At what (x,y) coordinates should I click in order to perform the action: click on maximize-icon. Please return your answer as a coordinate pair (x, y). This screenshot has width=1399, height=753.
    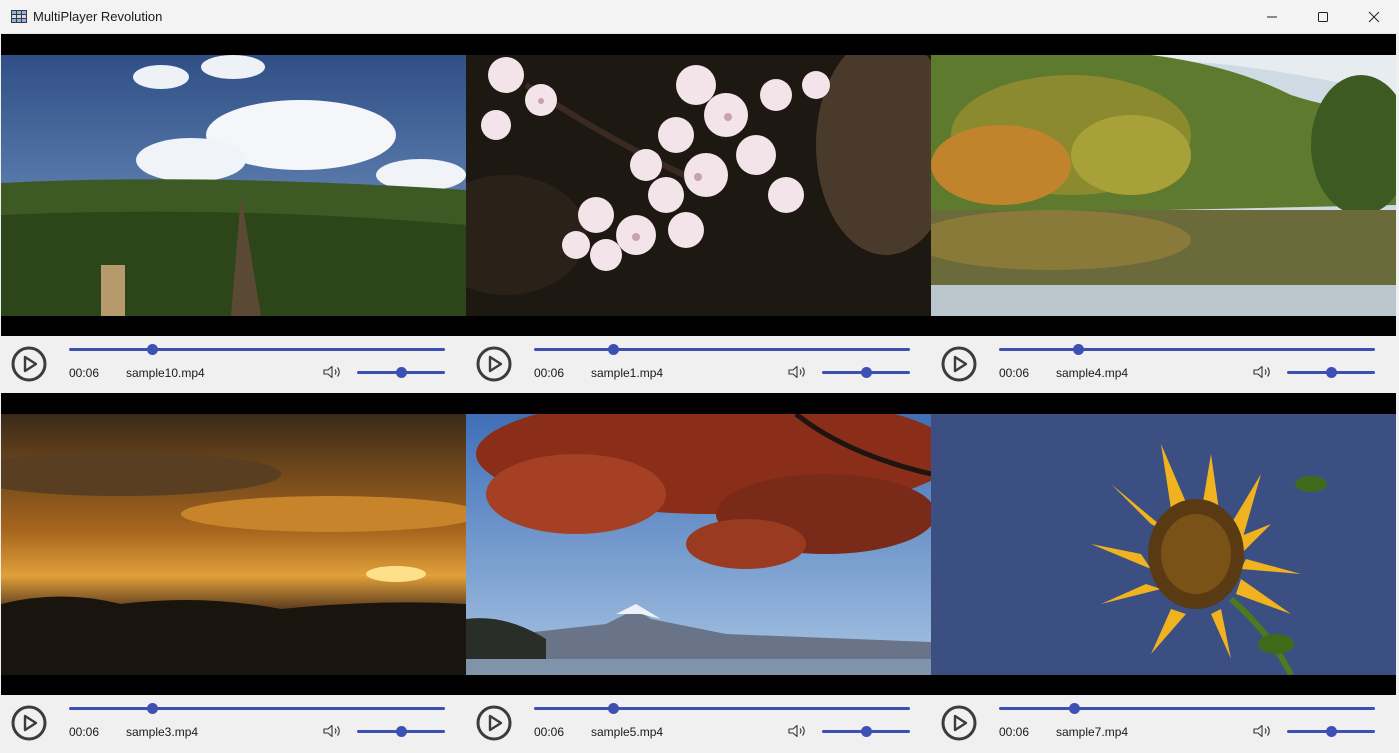
    Looking at the image, I should click on (1322, 17).